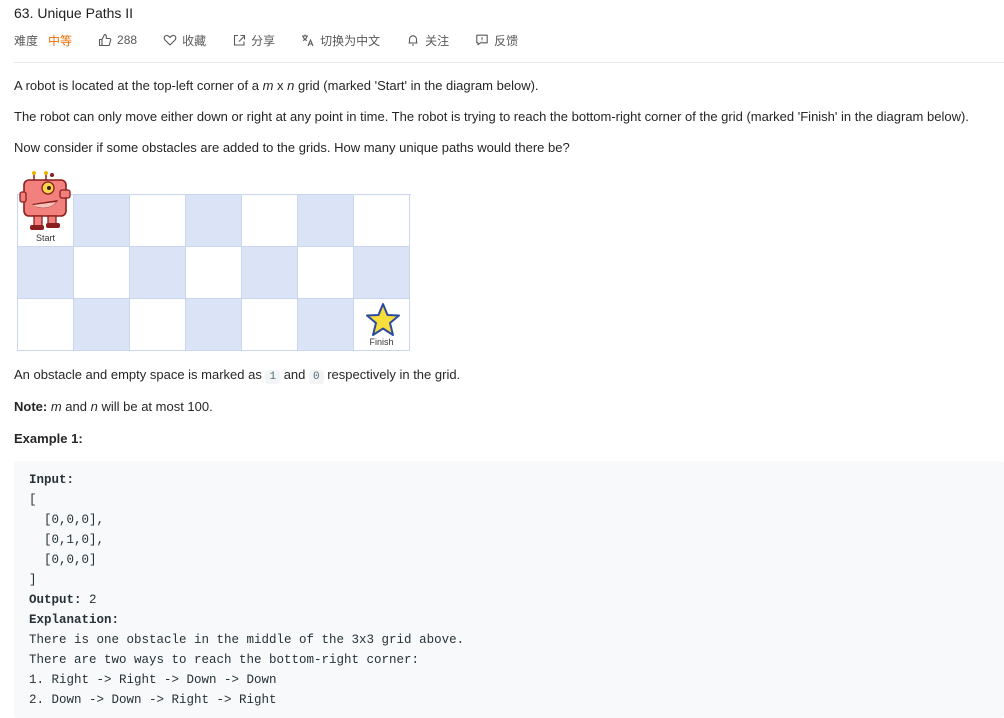 This screenshot has width=1004, height=718. I want to click on favorite-button: 收藏, so click(184, 40).